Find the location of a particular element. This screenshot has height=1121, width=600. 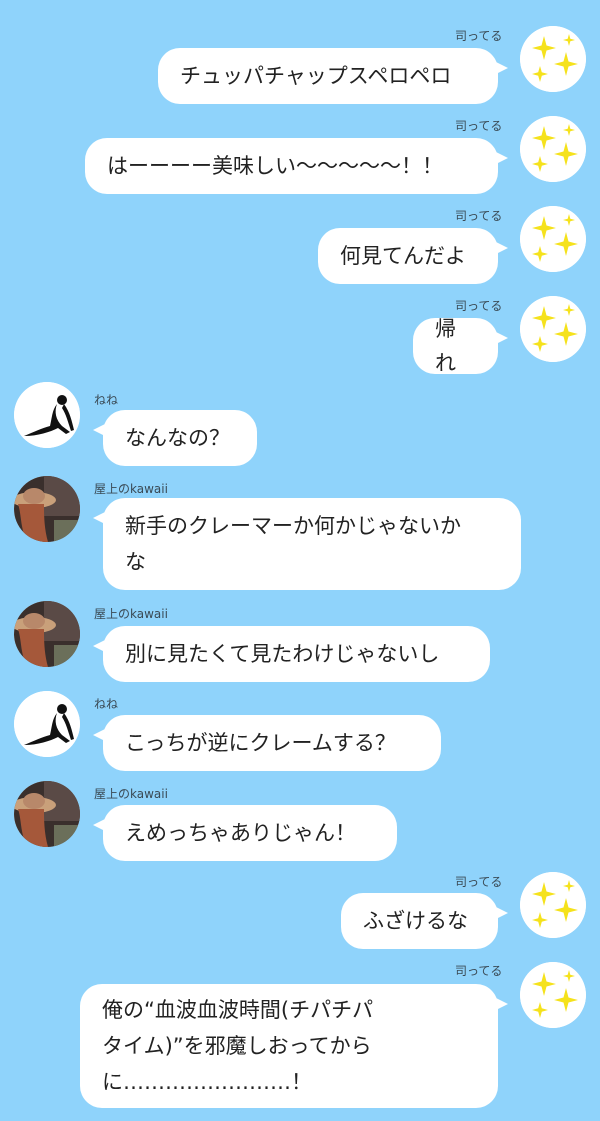

message-bubble: 帰れ is located at coordinates (460, 346).